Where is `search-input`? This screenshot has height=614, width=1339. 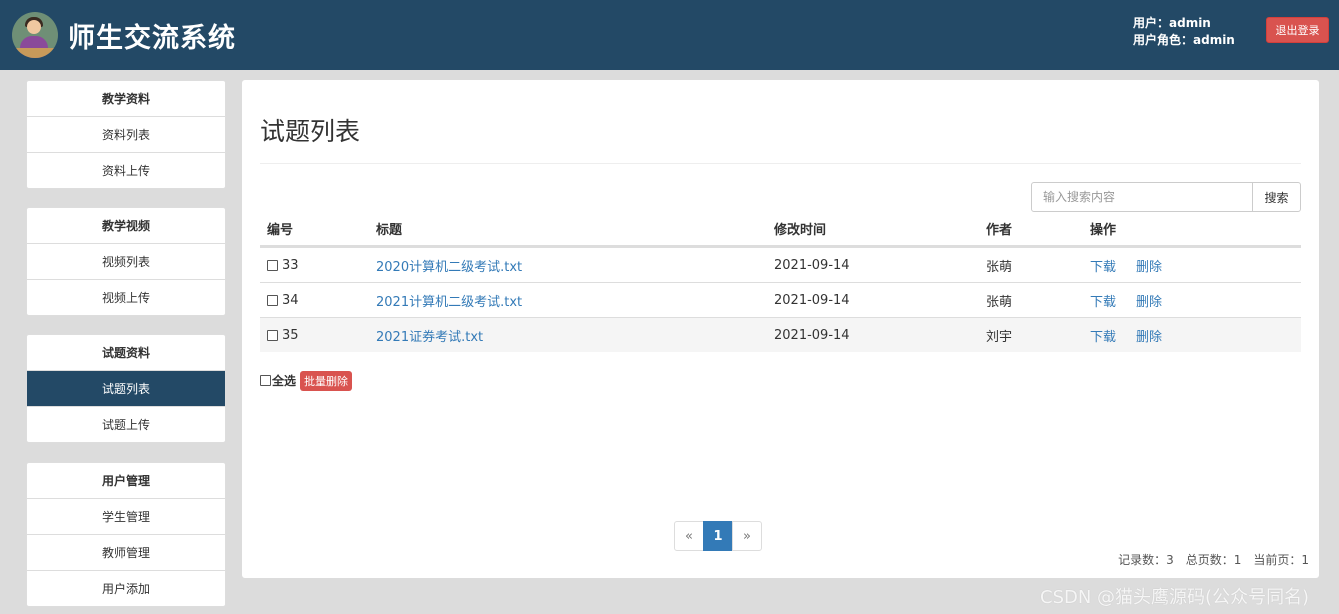 search-input is located at coordinates (1142, 197).